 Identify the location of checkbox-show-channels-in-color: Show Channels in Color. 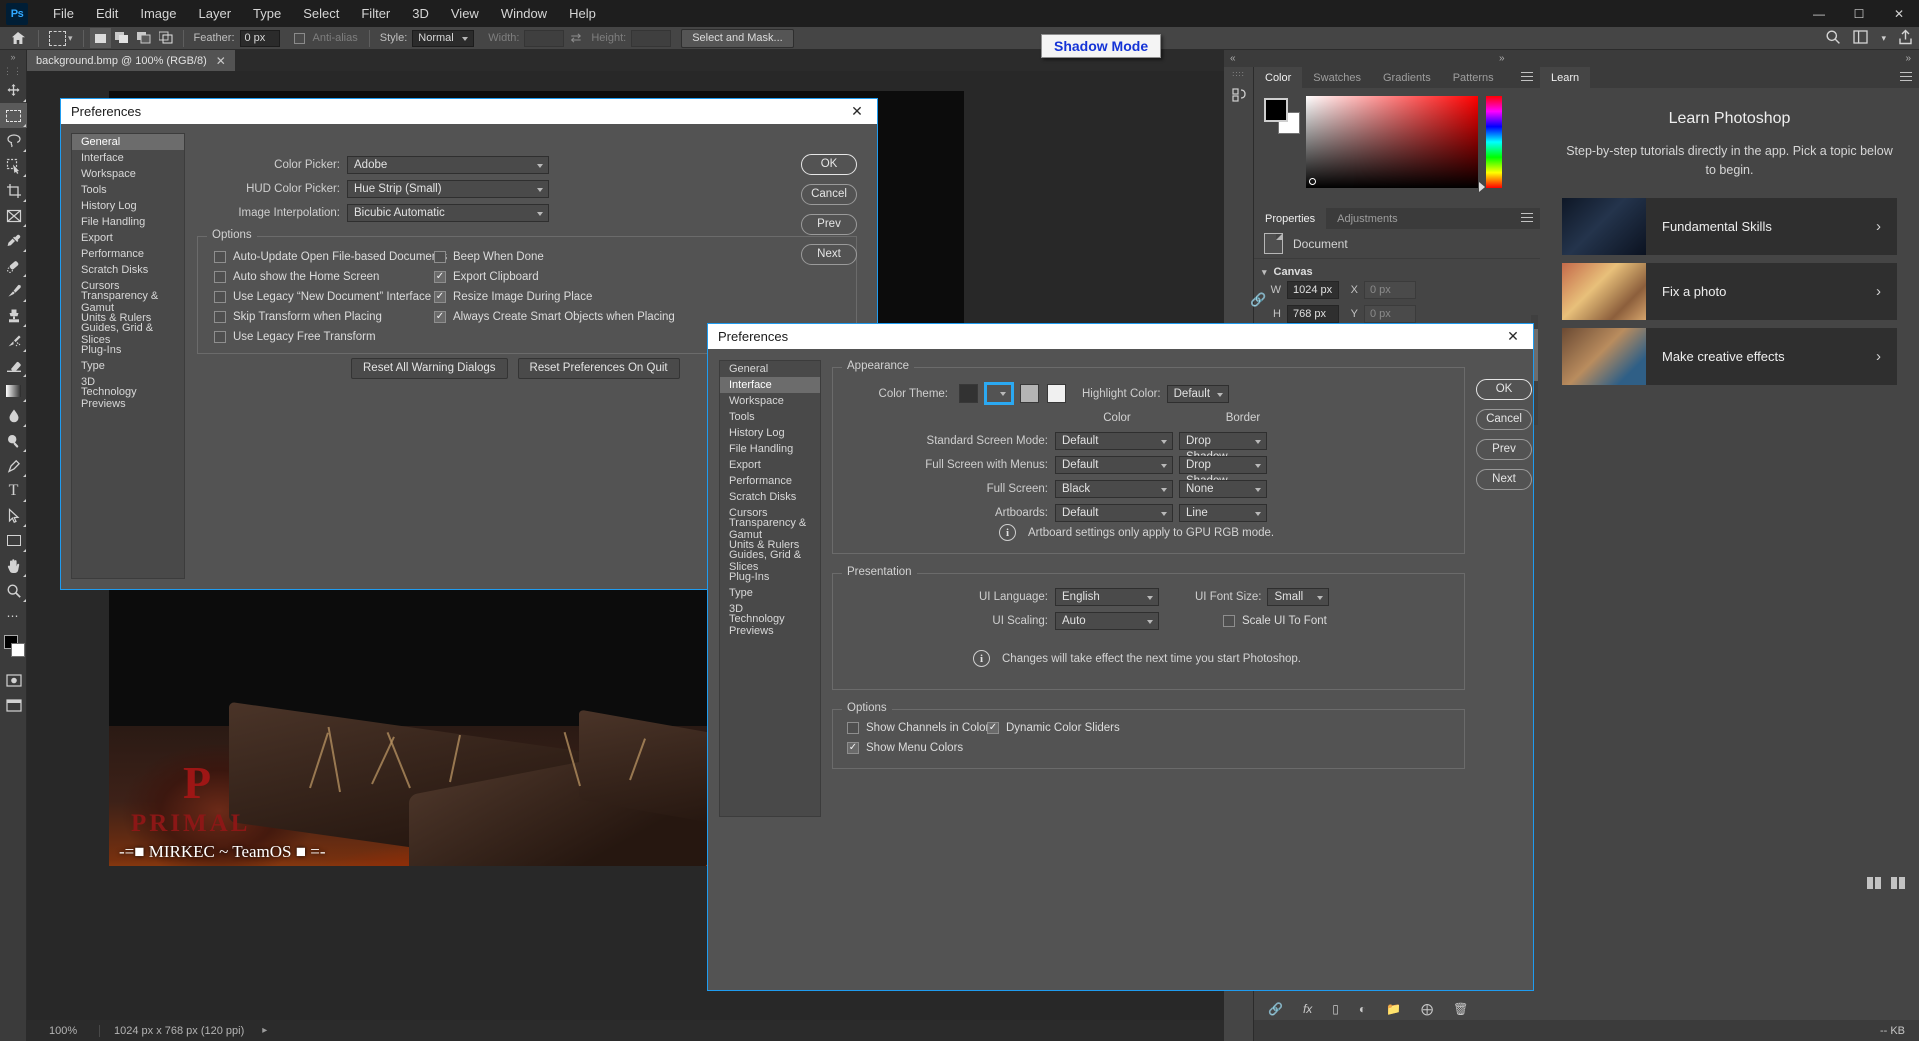
(918, 728).